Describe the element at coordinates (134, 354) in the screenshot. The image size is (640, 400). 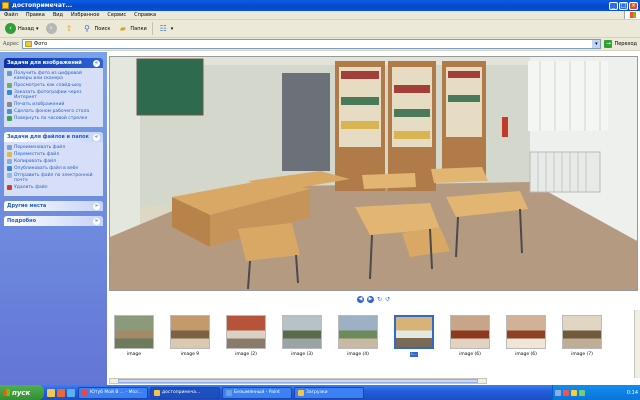
I see `thumbnail-caption: image` at that location.